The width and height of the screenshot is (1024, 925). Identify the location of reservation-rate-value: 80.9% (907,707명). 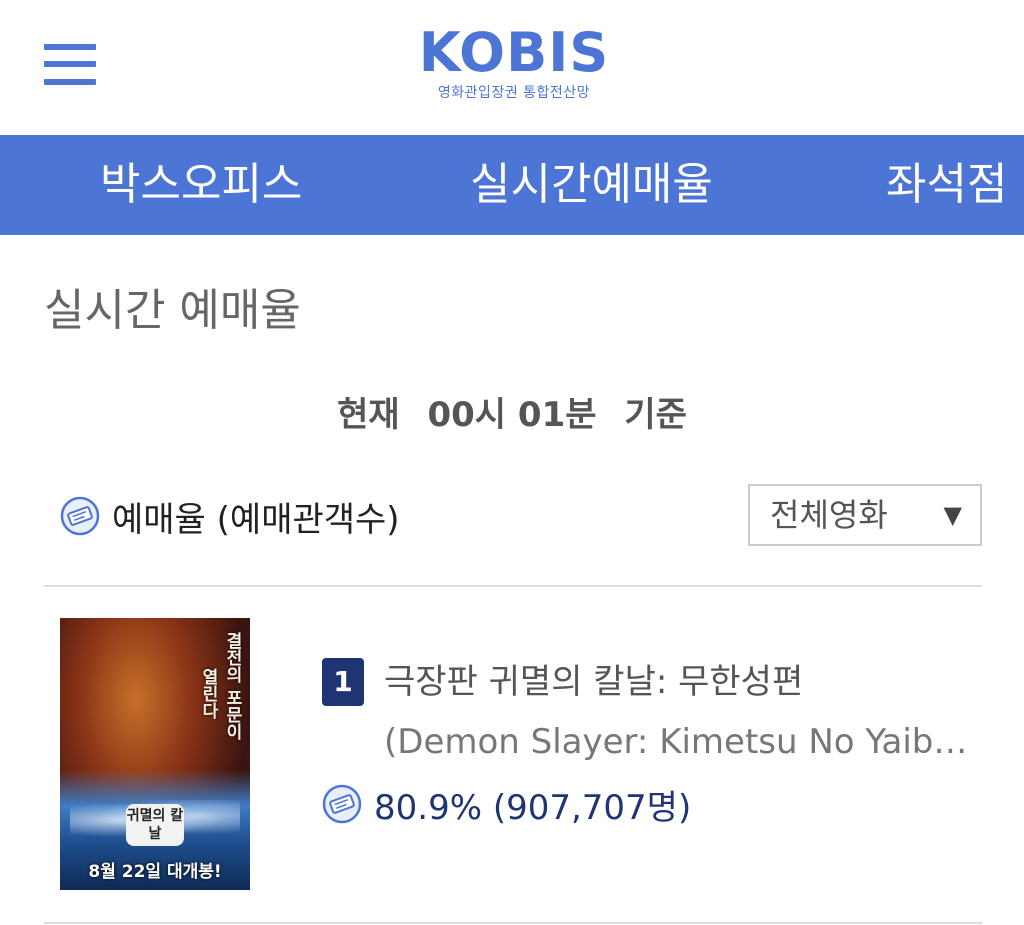
(533, 807).